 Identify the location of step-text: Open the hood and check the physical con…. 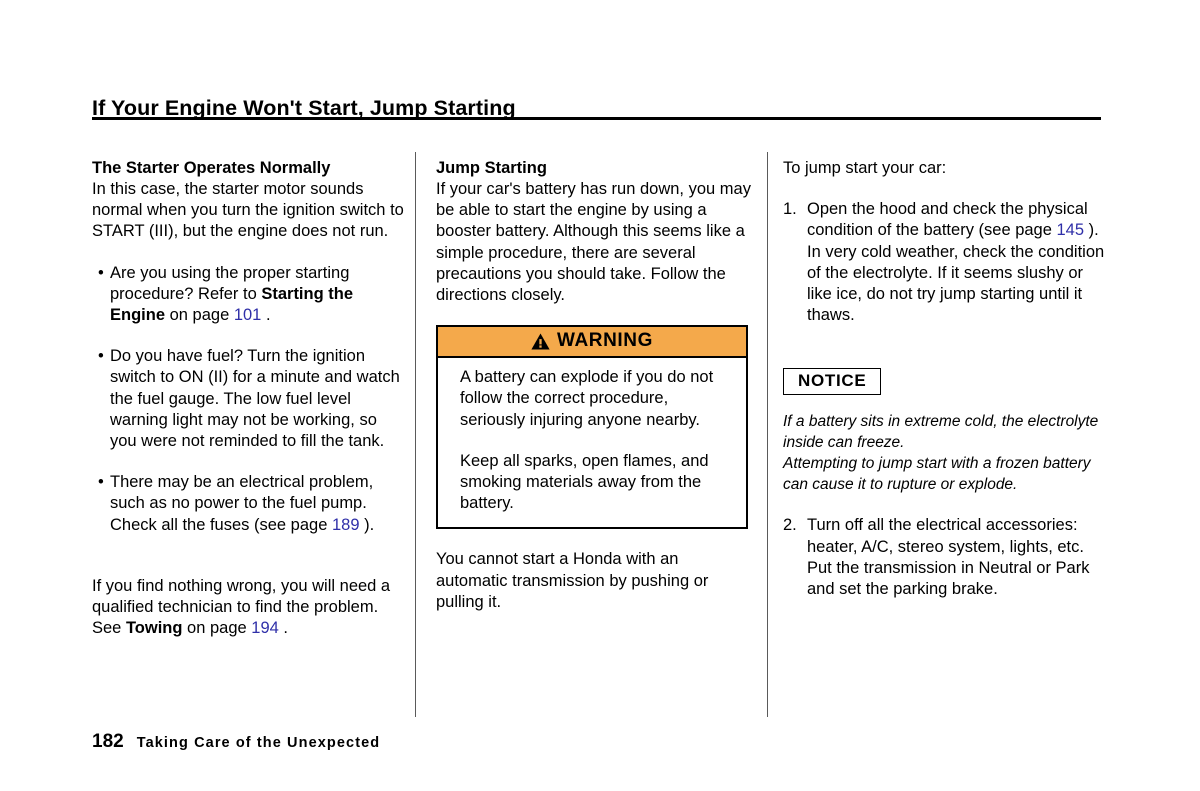
(947, 220).